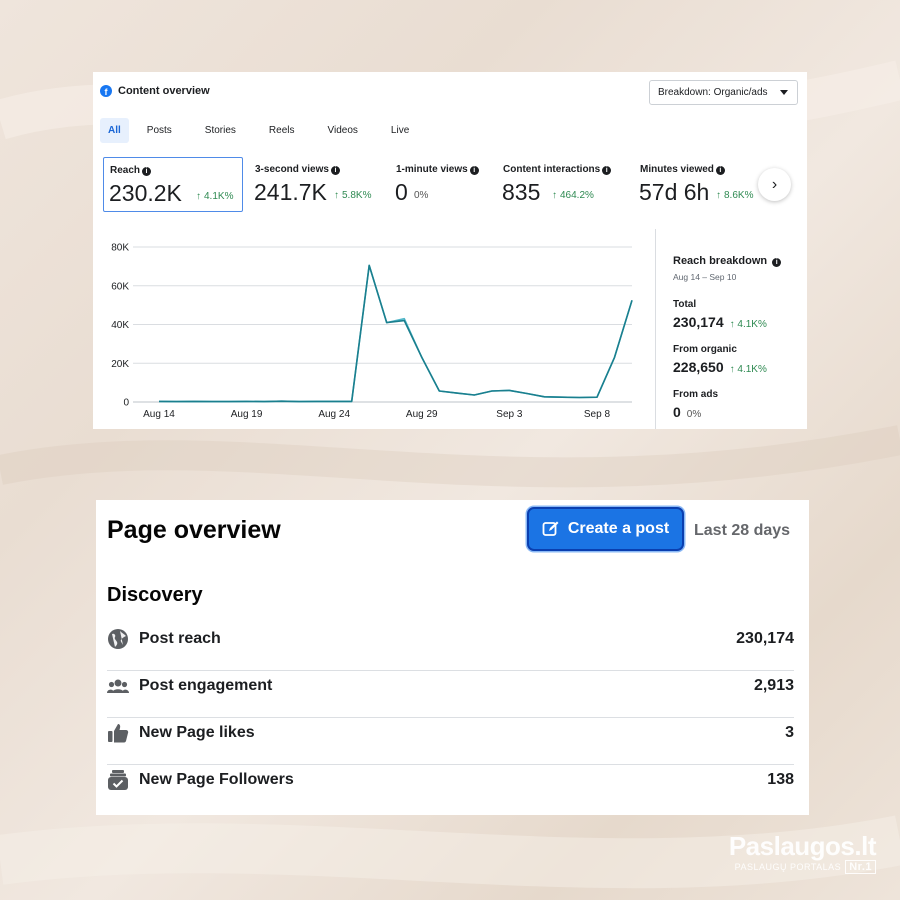  Describe the element at coordinates (752, 324) in the screenshot. I see `total-change-text: 4.1K%` at that location.